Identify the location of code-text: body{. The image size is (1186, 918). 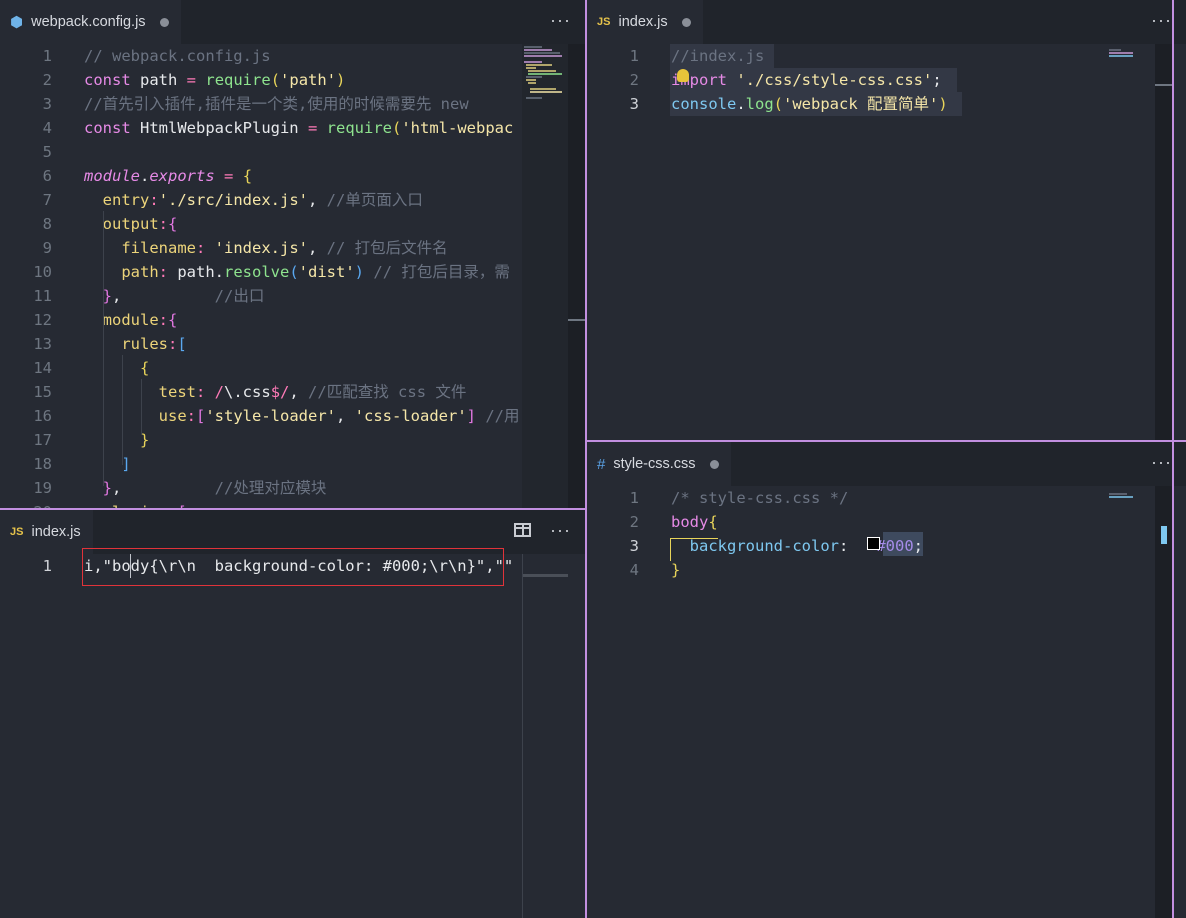
(694, 522).